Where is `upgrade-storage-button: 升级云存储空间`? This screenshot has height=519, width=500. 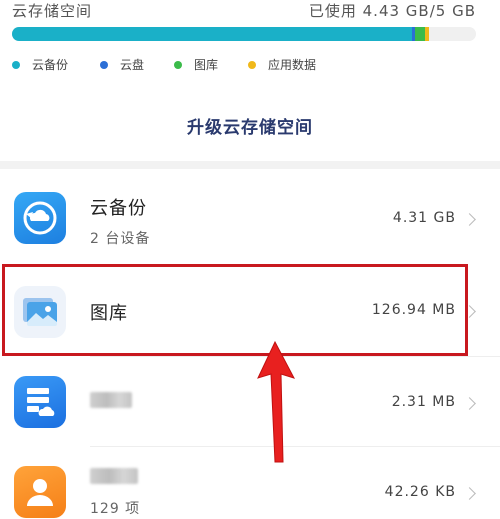
upgrade-storage-button: 升级云存储空间 is located at coordinates (250, 125).